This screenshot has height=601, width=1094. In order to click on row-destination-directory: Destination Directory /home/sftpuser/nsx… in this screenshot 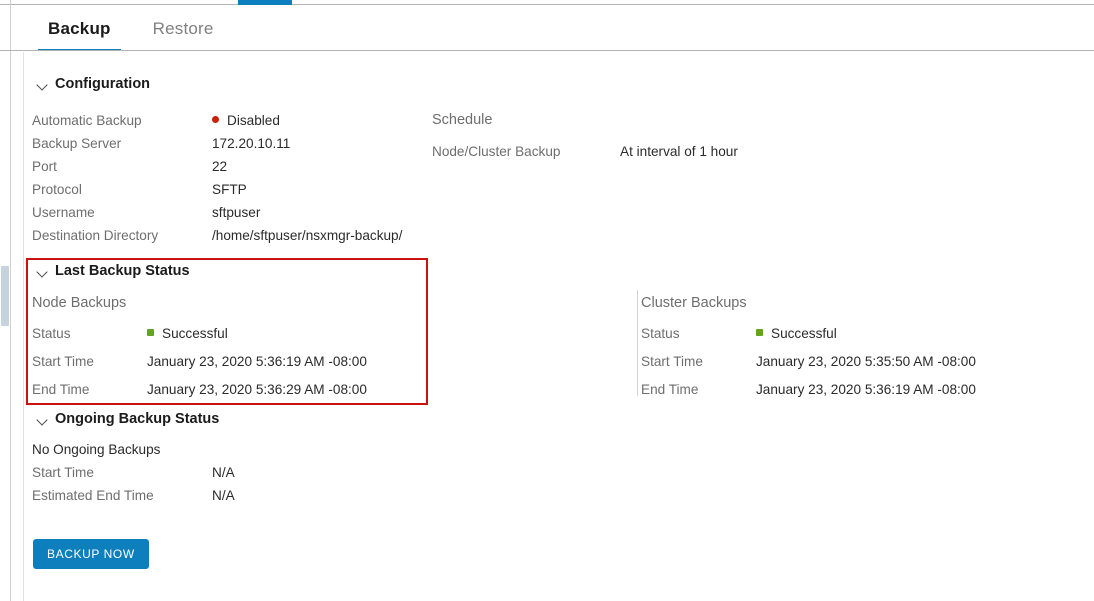, I will do `click(237, 235)`.